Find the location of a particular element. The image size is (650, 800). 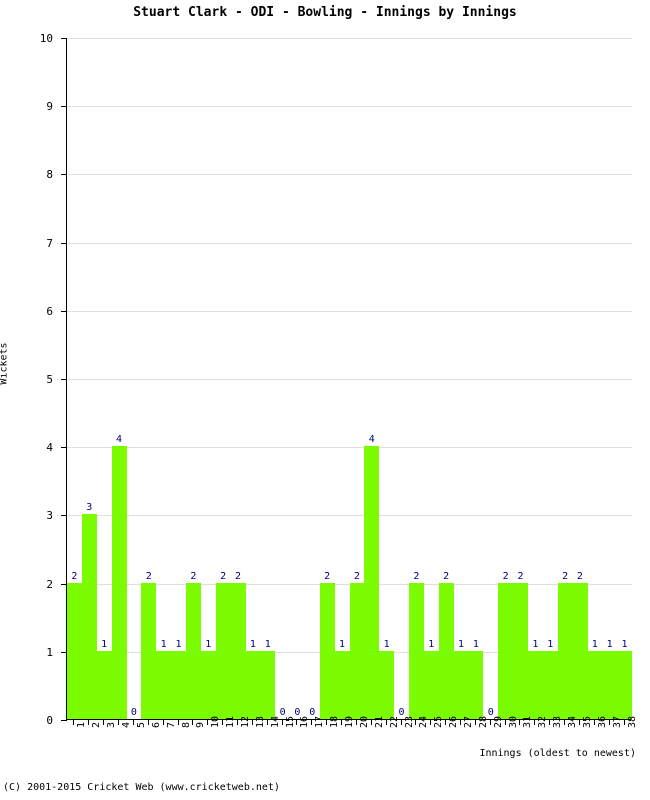

x-tick-label: 26 is located at coordinates (454, 721).